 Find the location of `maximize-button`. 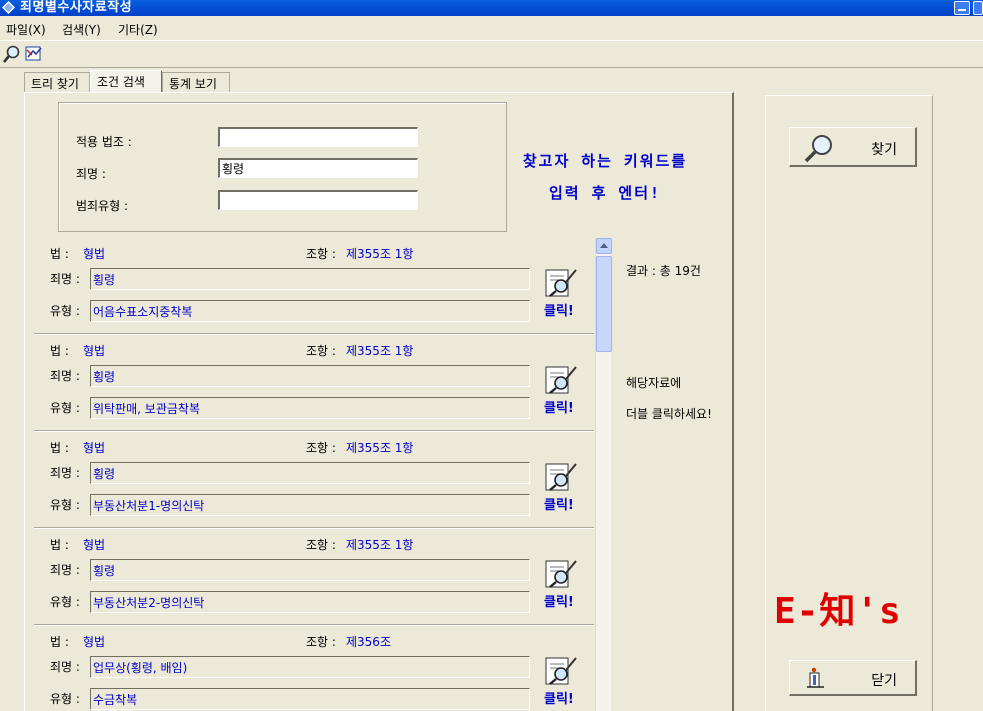

maximize-button is located at coordinates (978, 8).